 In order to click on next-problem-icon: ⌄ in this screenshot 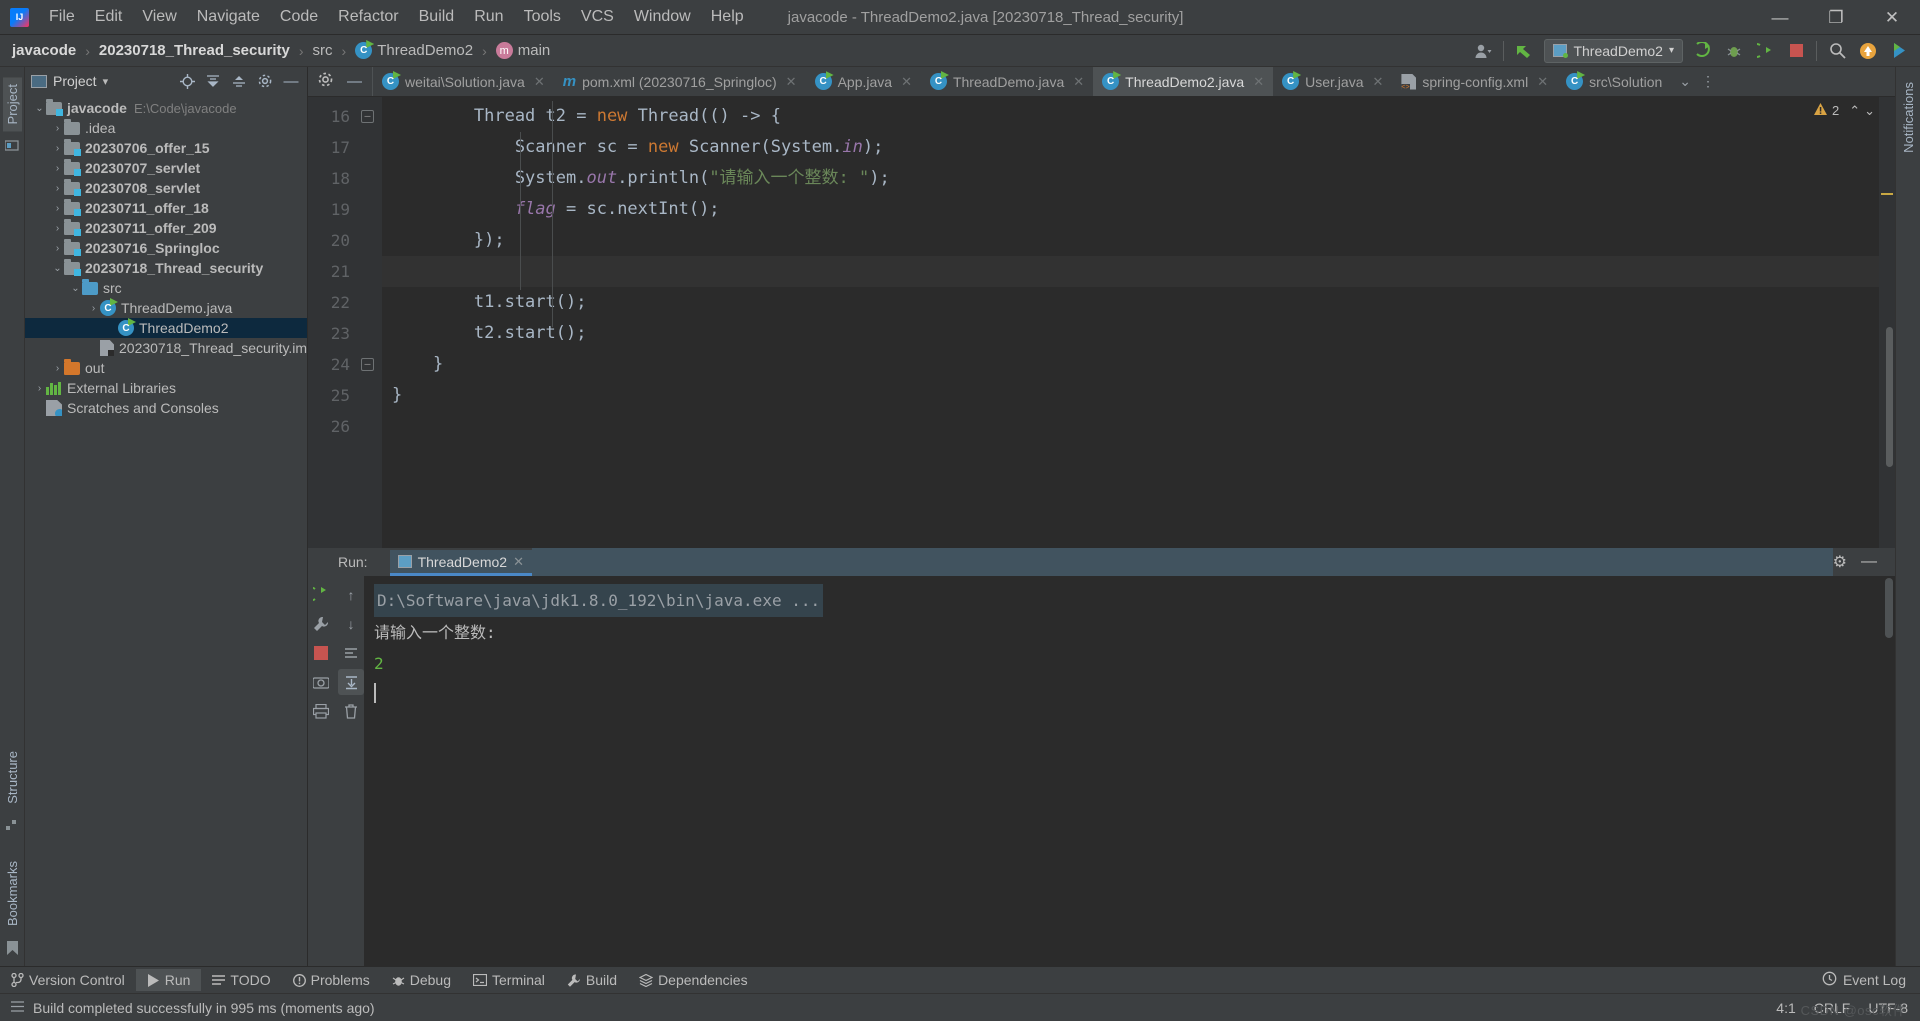, I will do `click(1869, 111)`.